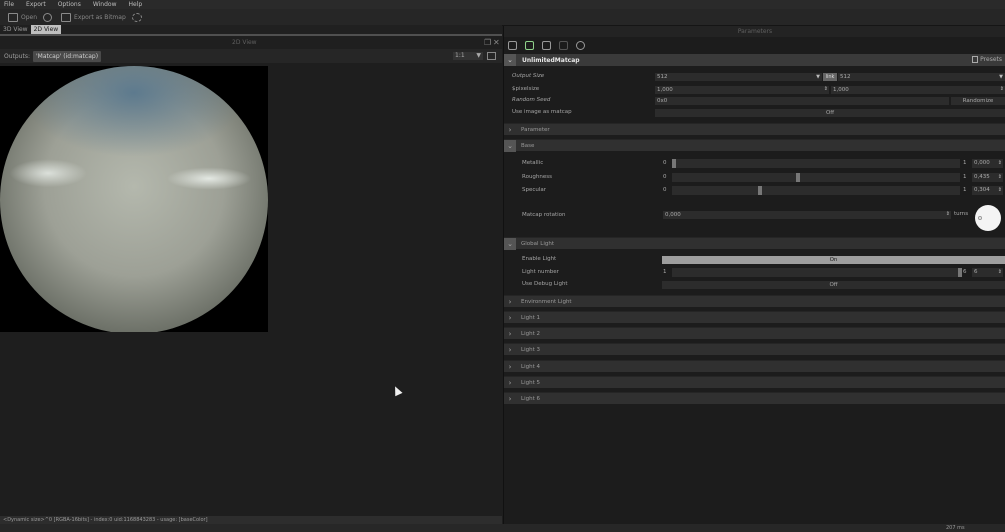 This screenshot has width=1005, height=532. I want to click on toolbar: Open Export as Bitmap, so click(502, 17).